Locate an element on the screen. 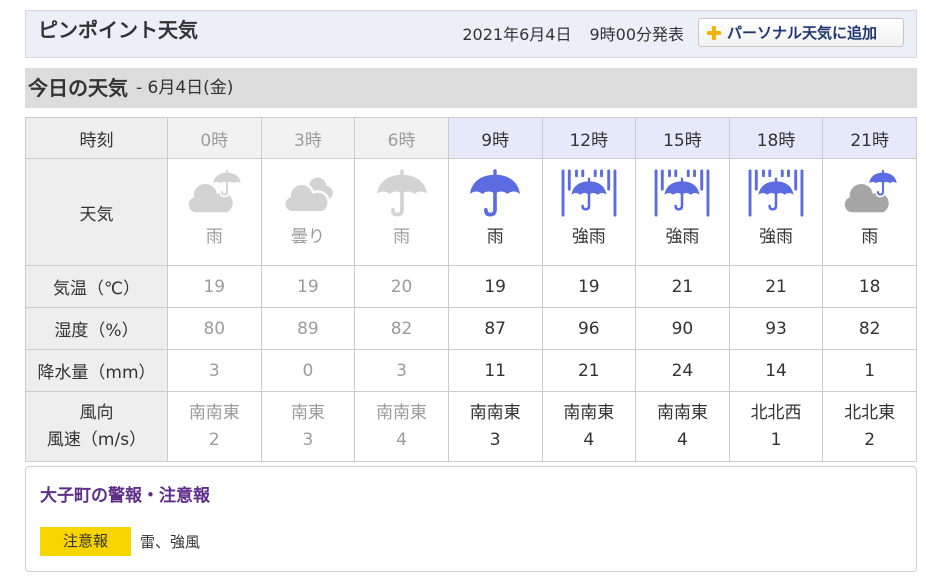 This screenshot has width=926, height=579. precipitation-cell: 24 is located at coordinates (682, 370).